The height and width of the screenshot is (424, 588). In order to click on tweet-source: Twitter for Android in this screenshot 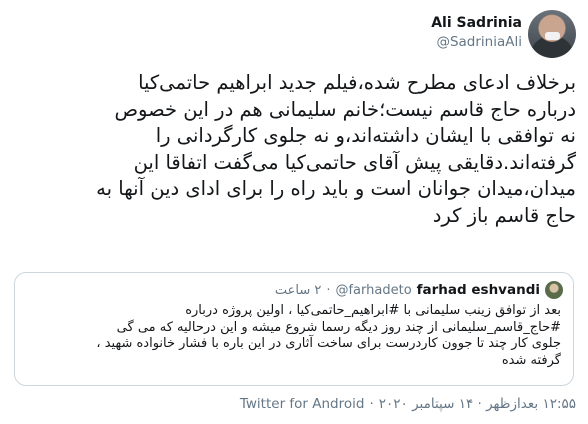, I will do `click(302, 404)`.